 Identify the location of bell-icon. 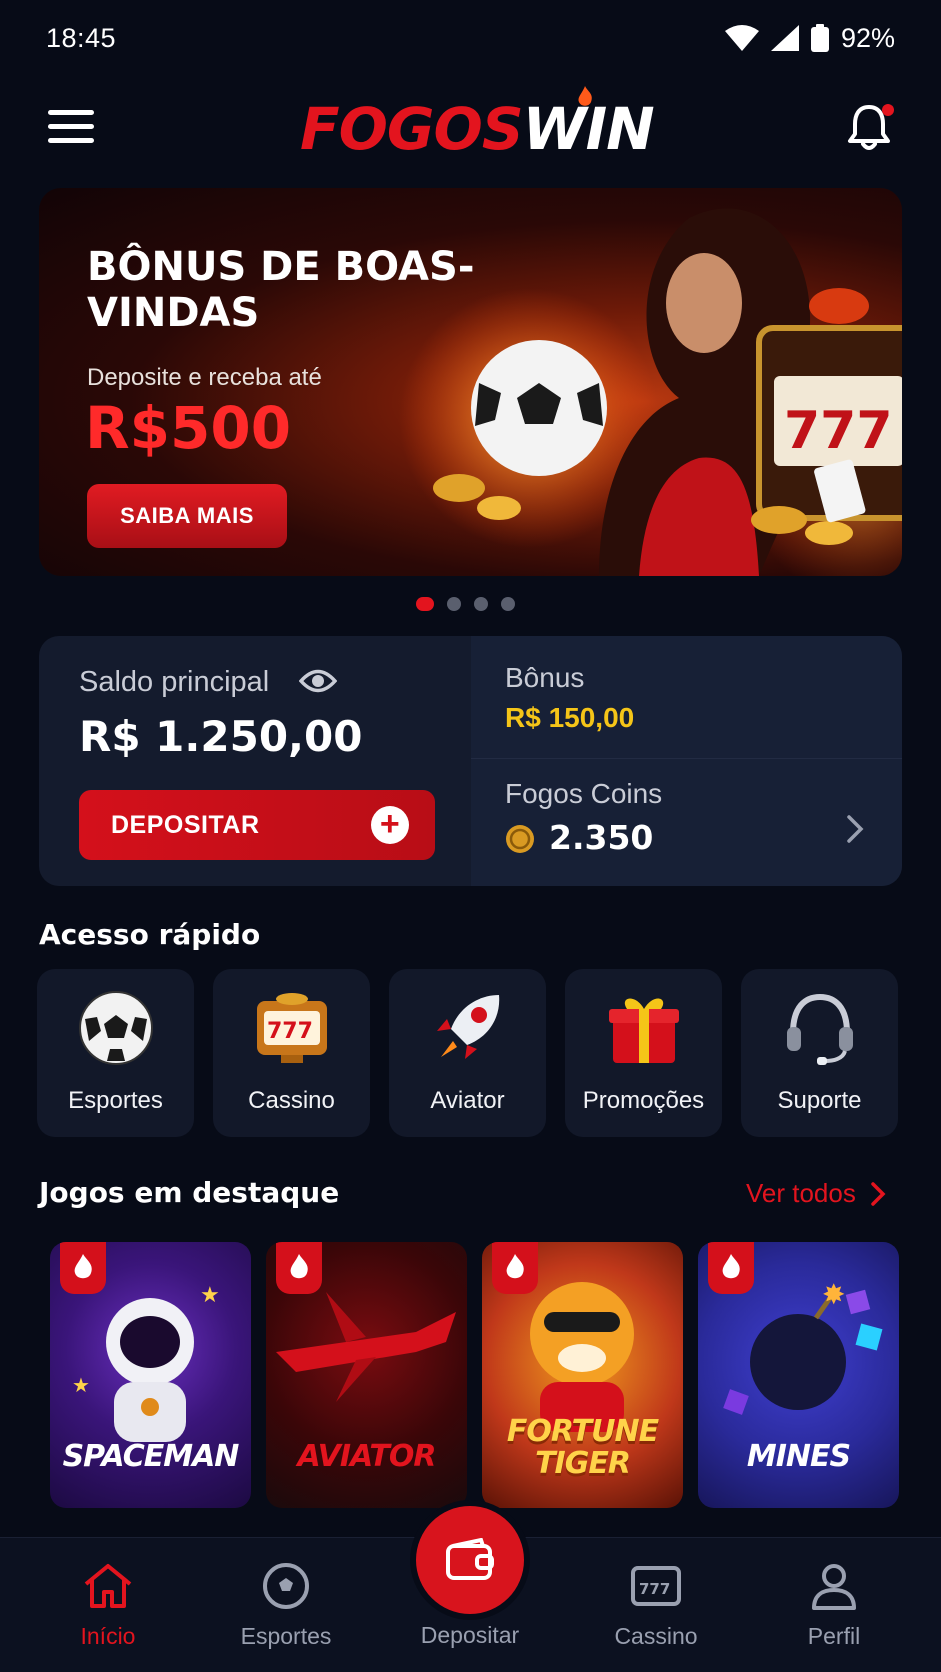
(871, 130).